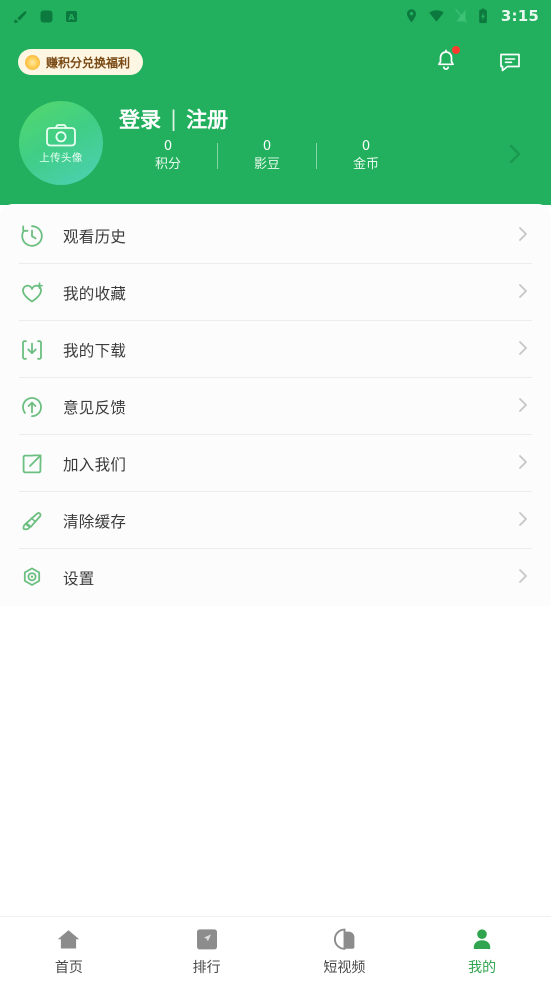  I want to click on messages-button, so click(510, 61).